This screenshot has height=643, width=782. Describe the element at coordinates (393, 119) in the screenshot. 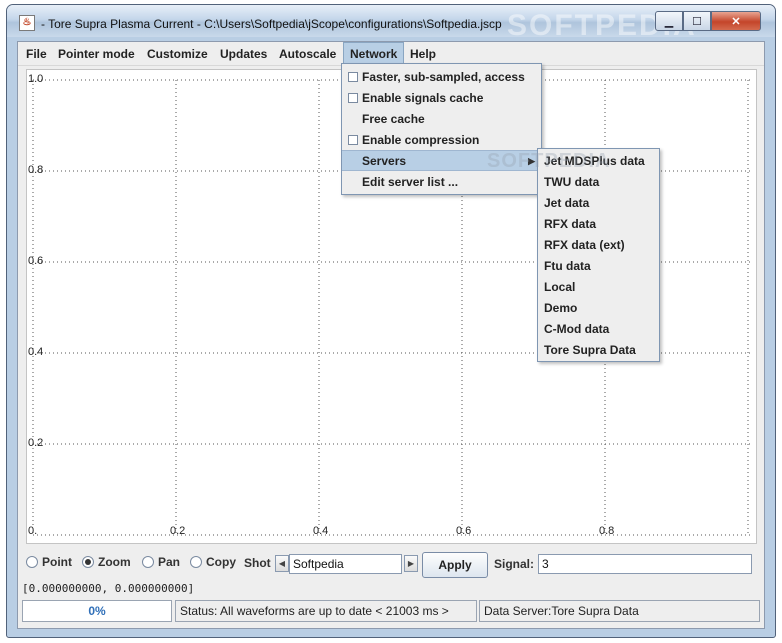

I see `menu-item-label: Free cache` at that location.